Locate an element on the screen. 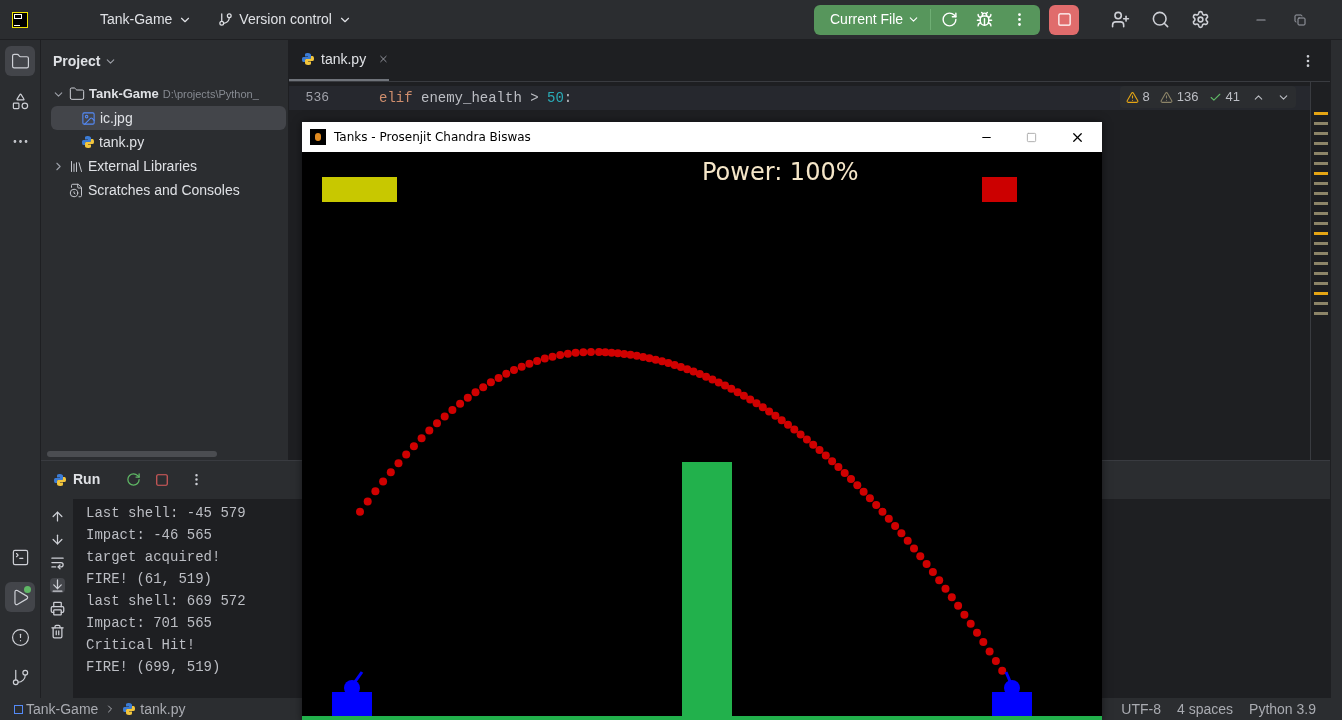 This screenshot has height=720, width=1342. library-icon is located at coordinates (76, 166).